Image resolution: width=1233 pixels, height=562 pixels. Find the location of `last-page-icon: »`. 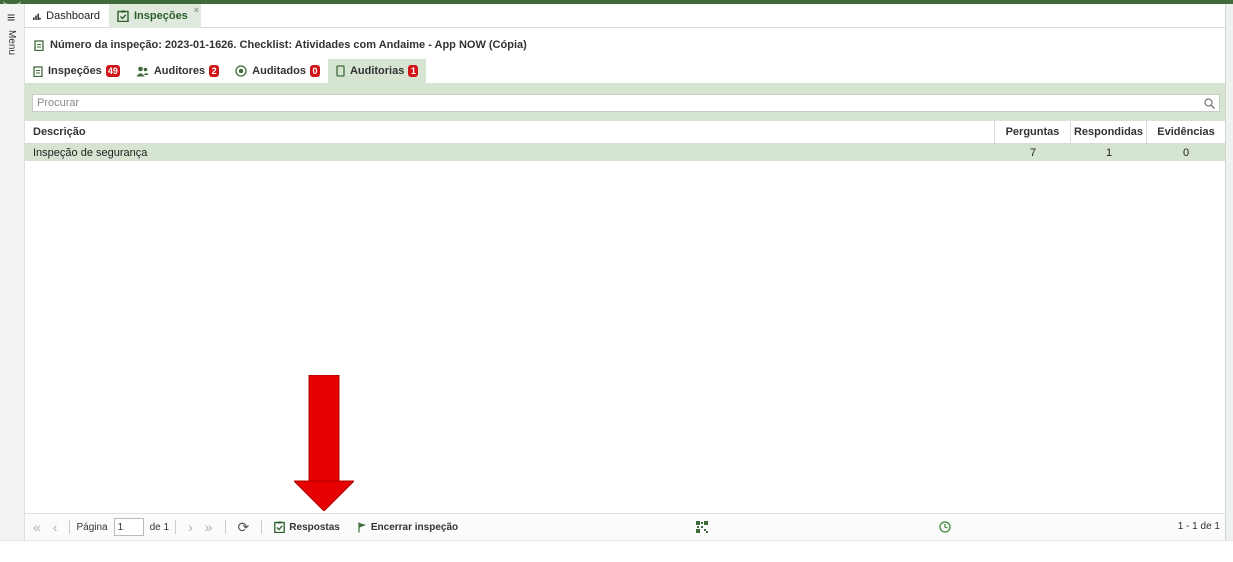

last-page-icon: » is located at coordinates (209, 527).